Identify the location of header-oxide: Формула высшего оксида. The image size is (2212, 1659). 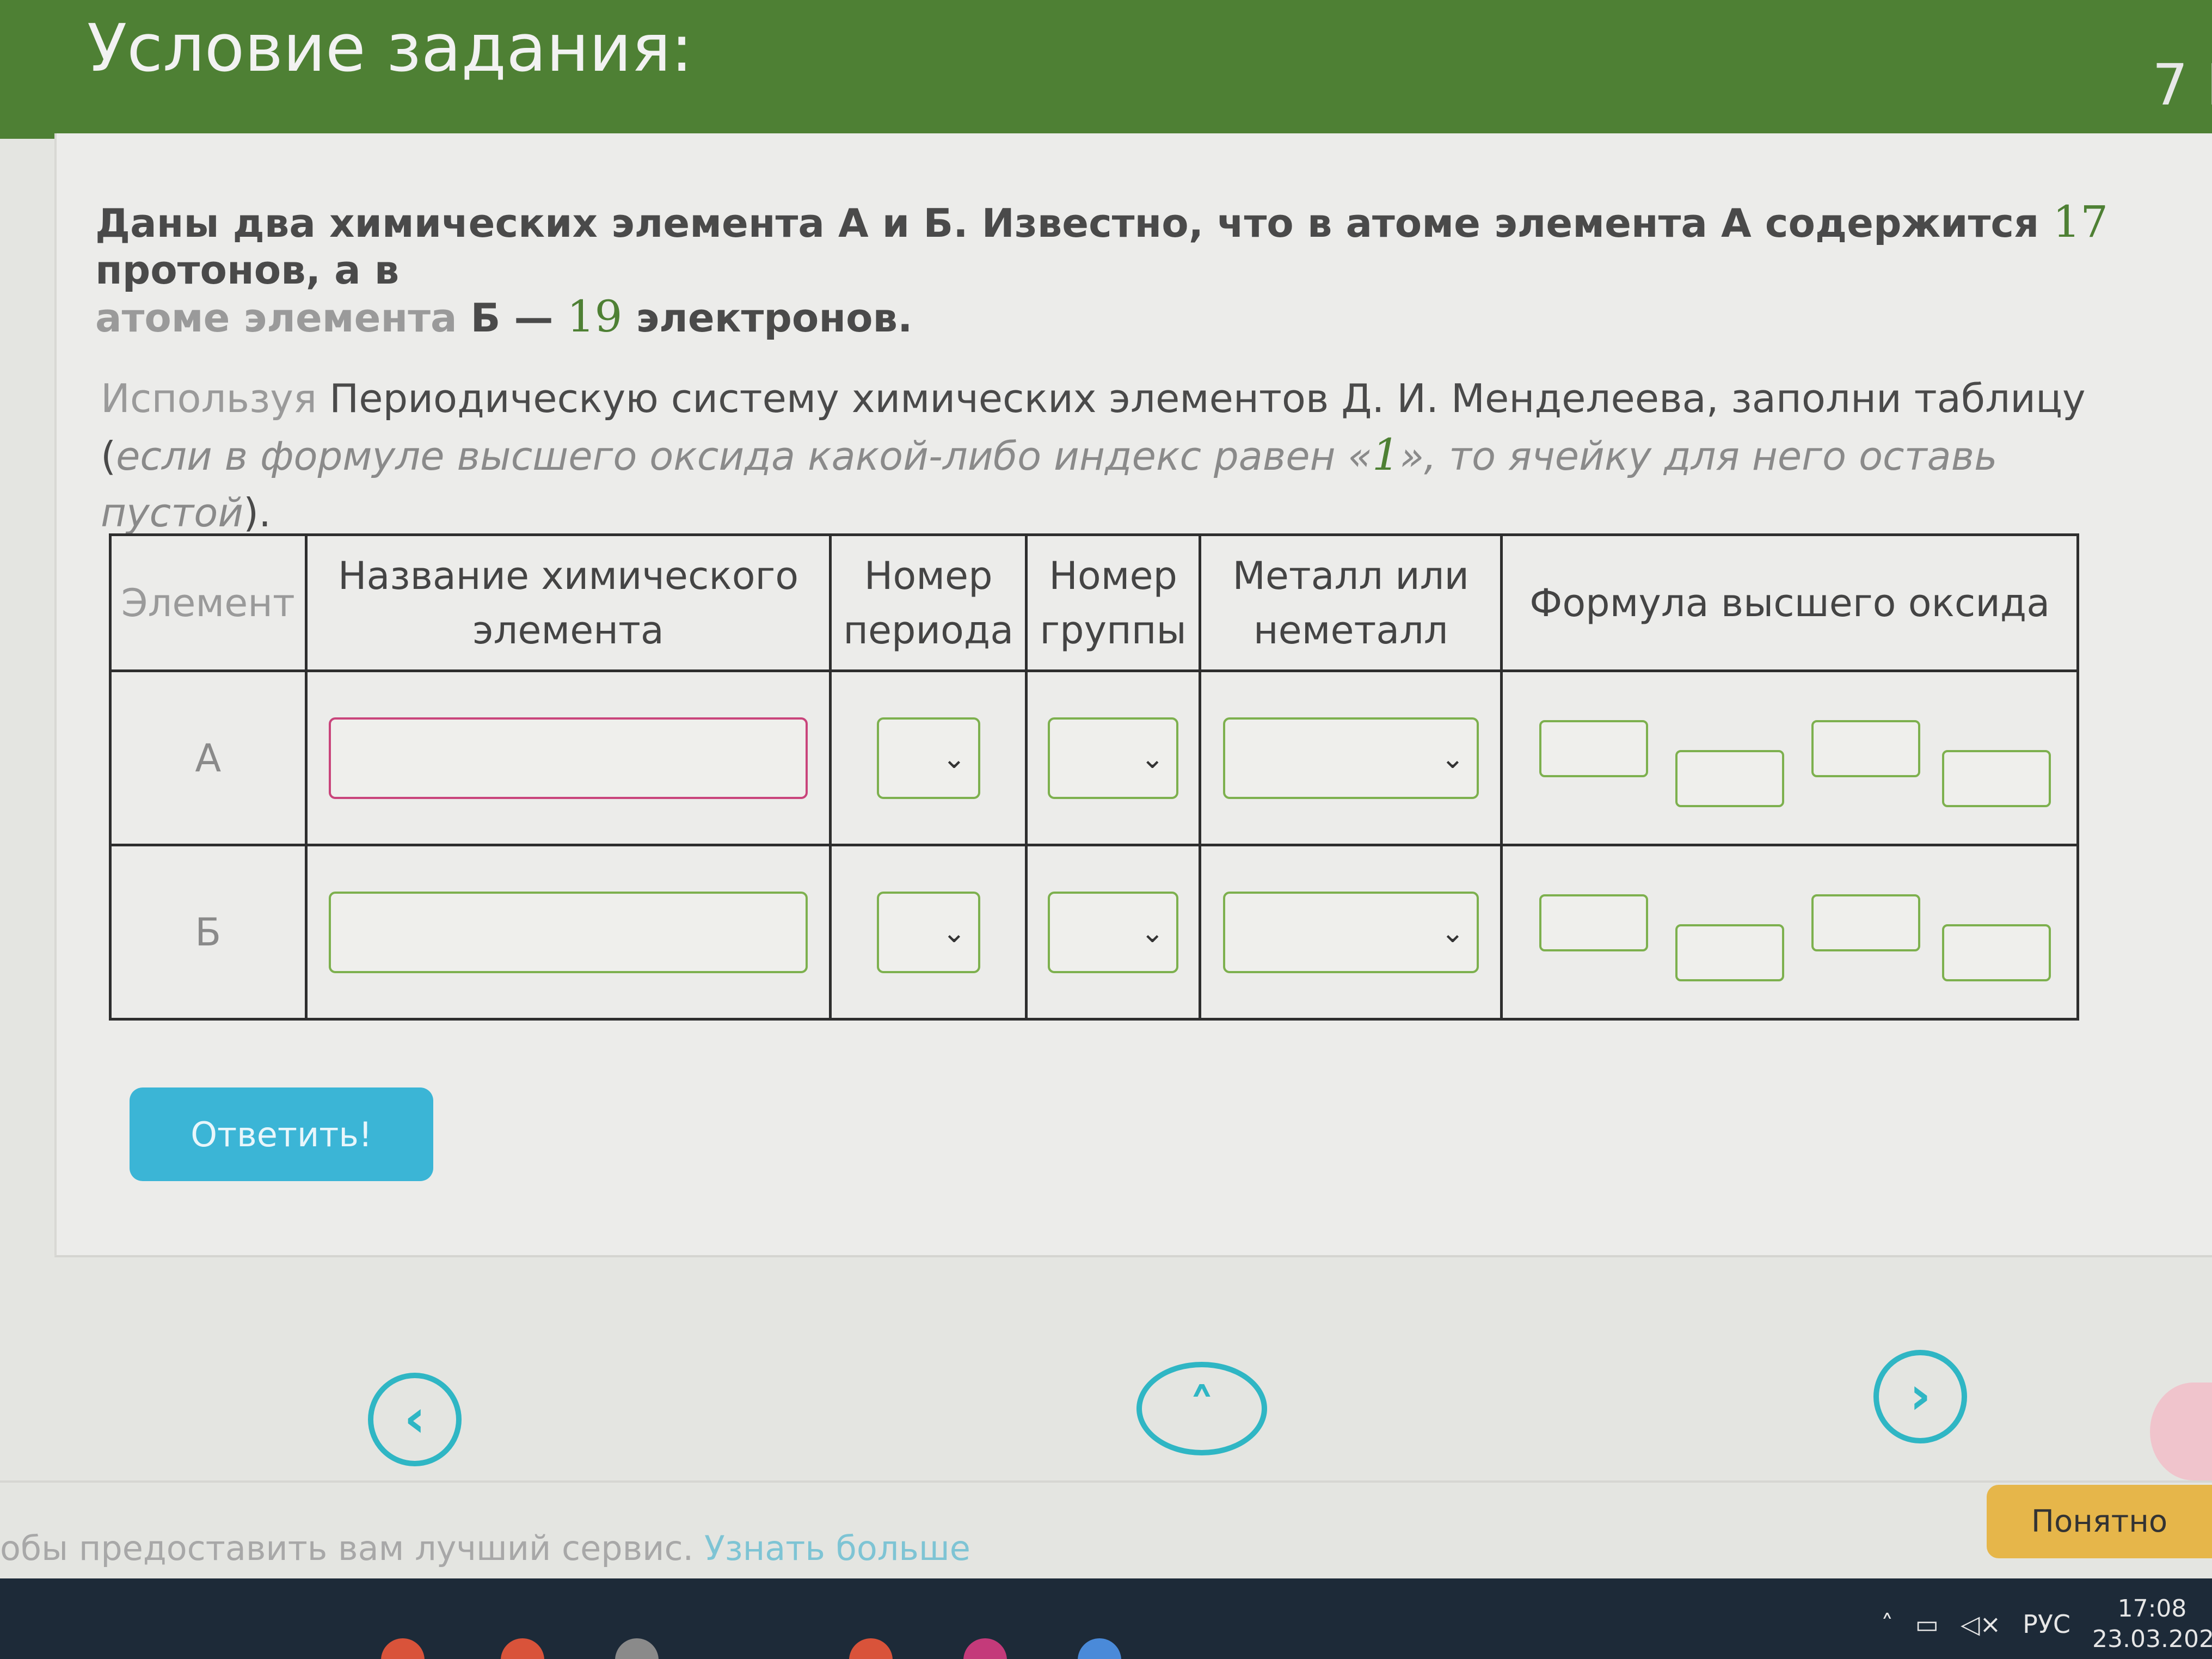
(1789, 603).